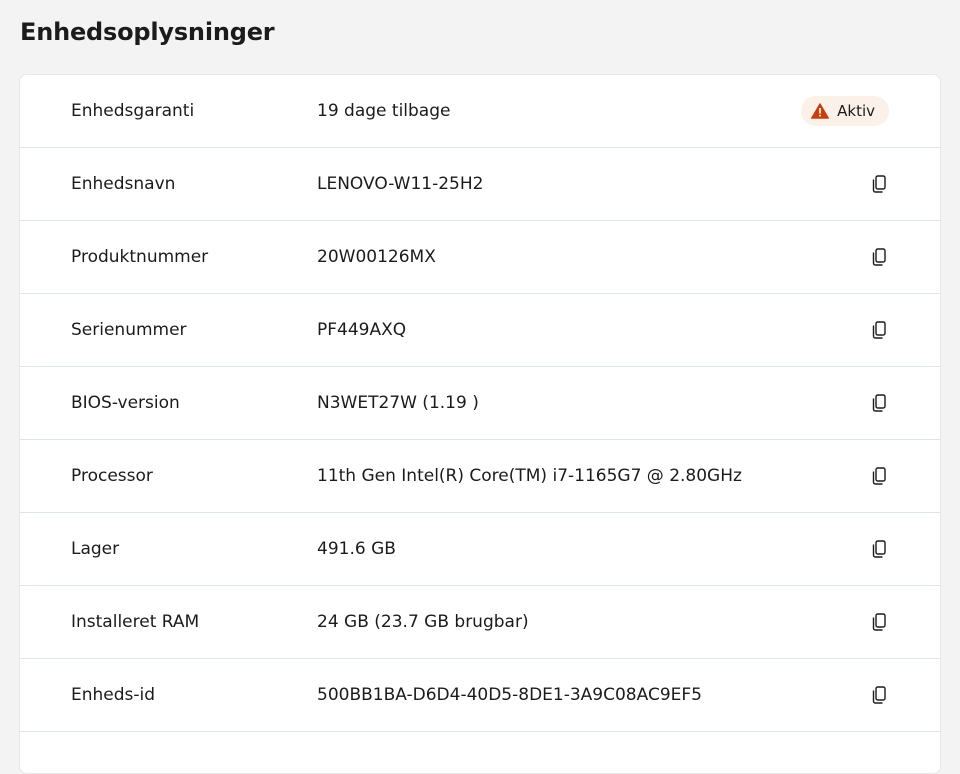  I want to click on info-row-product-number: Produktnummer 20W00126MX, so click(480, 257).